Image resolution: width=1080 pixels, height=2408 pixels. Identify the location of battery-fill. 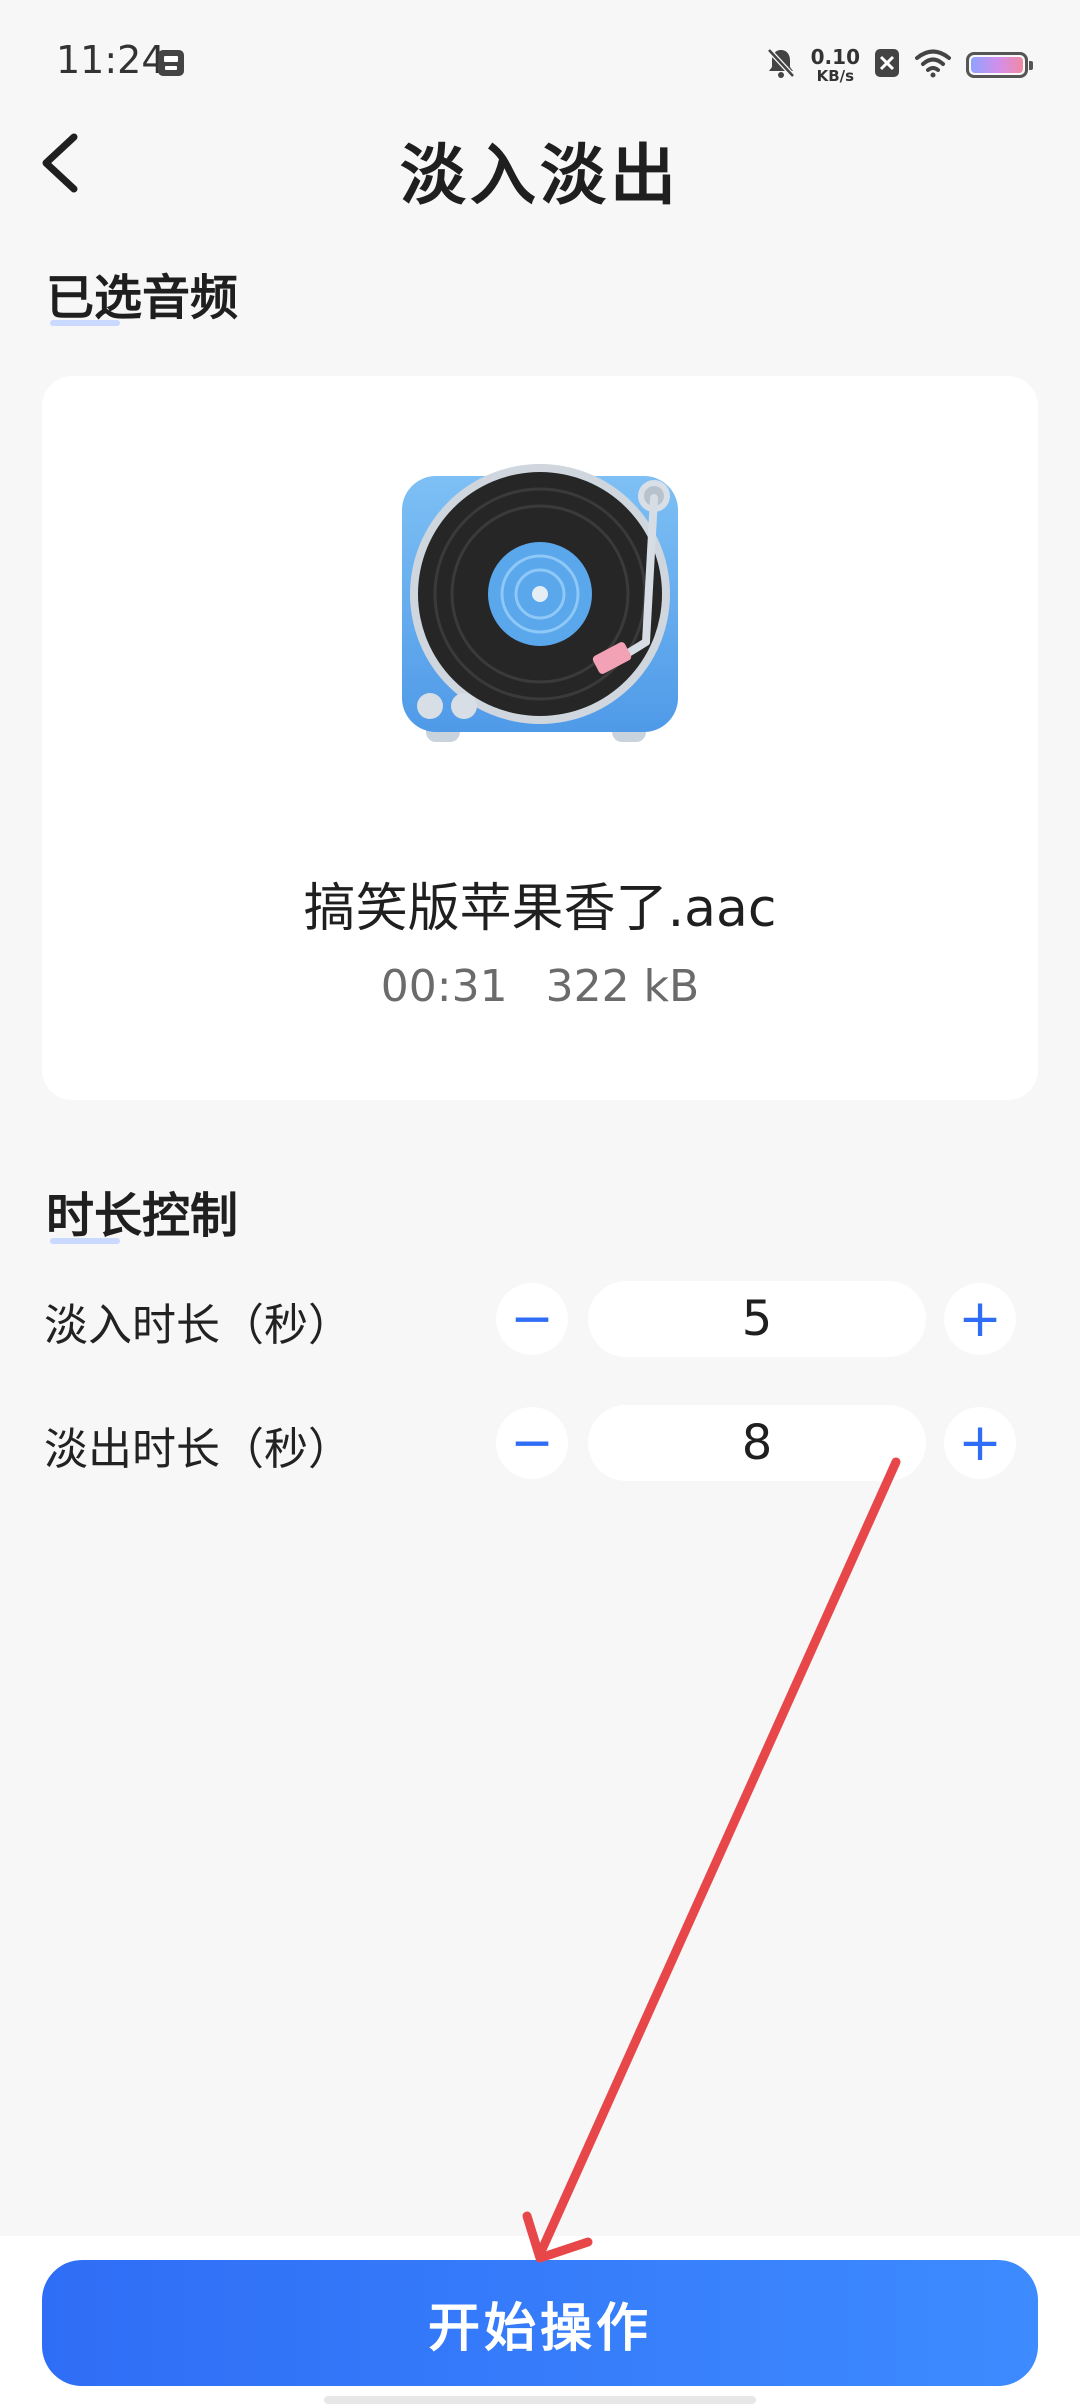
(997, 65).